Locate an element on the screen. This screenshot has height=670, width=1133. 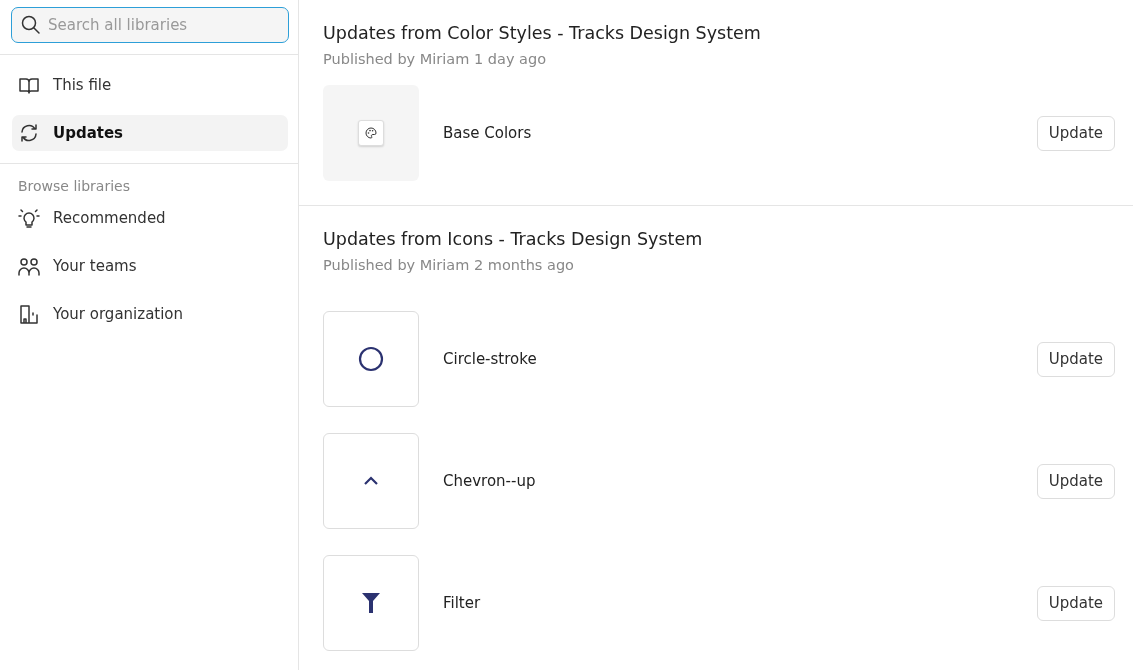
published-info: Published by Miriam 1 day ago is located at coordinates (435, 59).